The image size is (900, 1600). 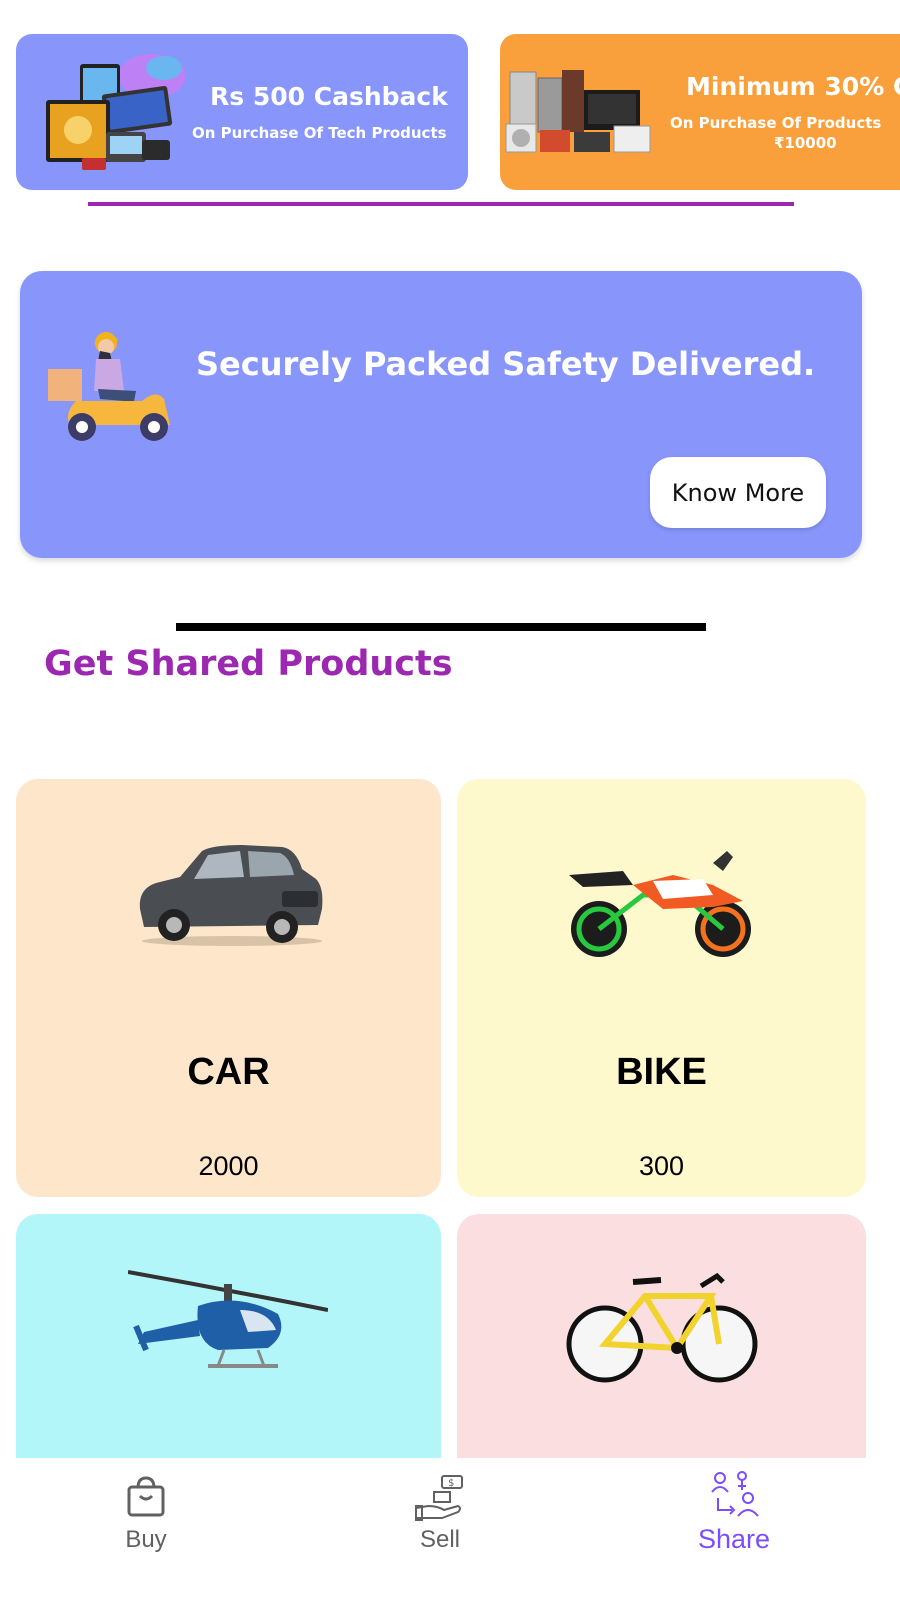 I want to click on carousel-indicator, so click(x=441, y=204).